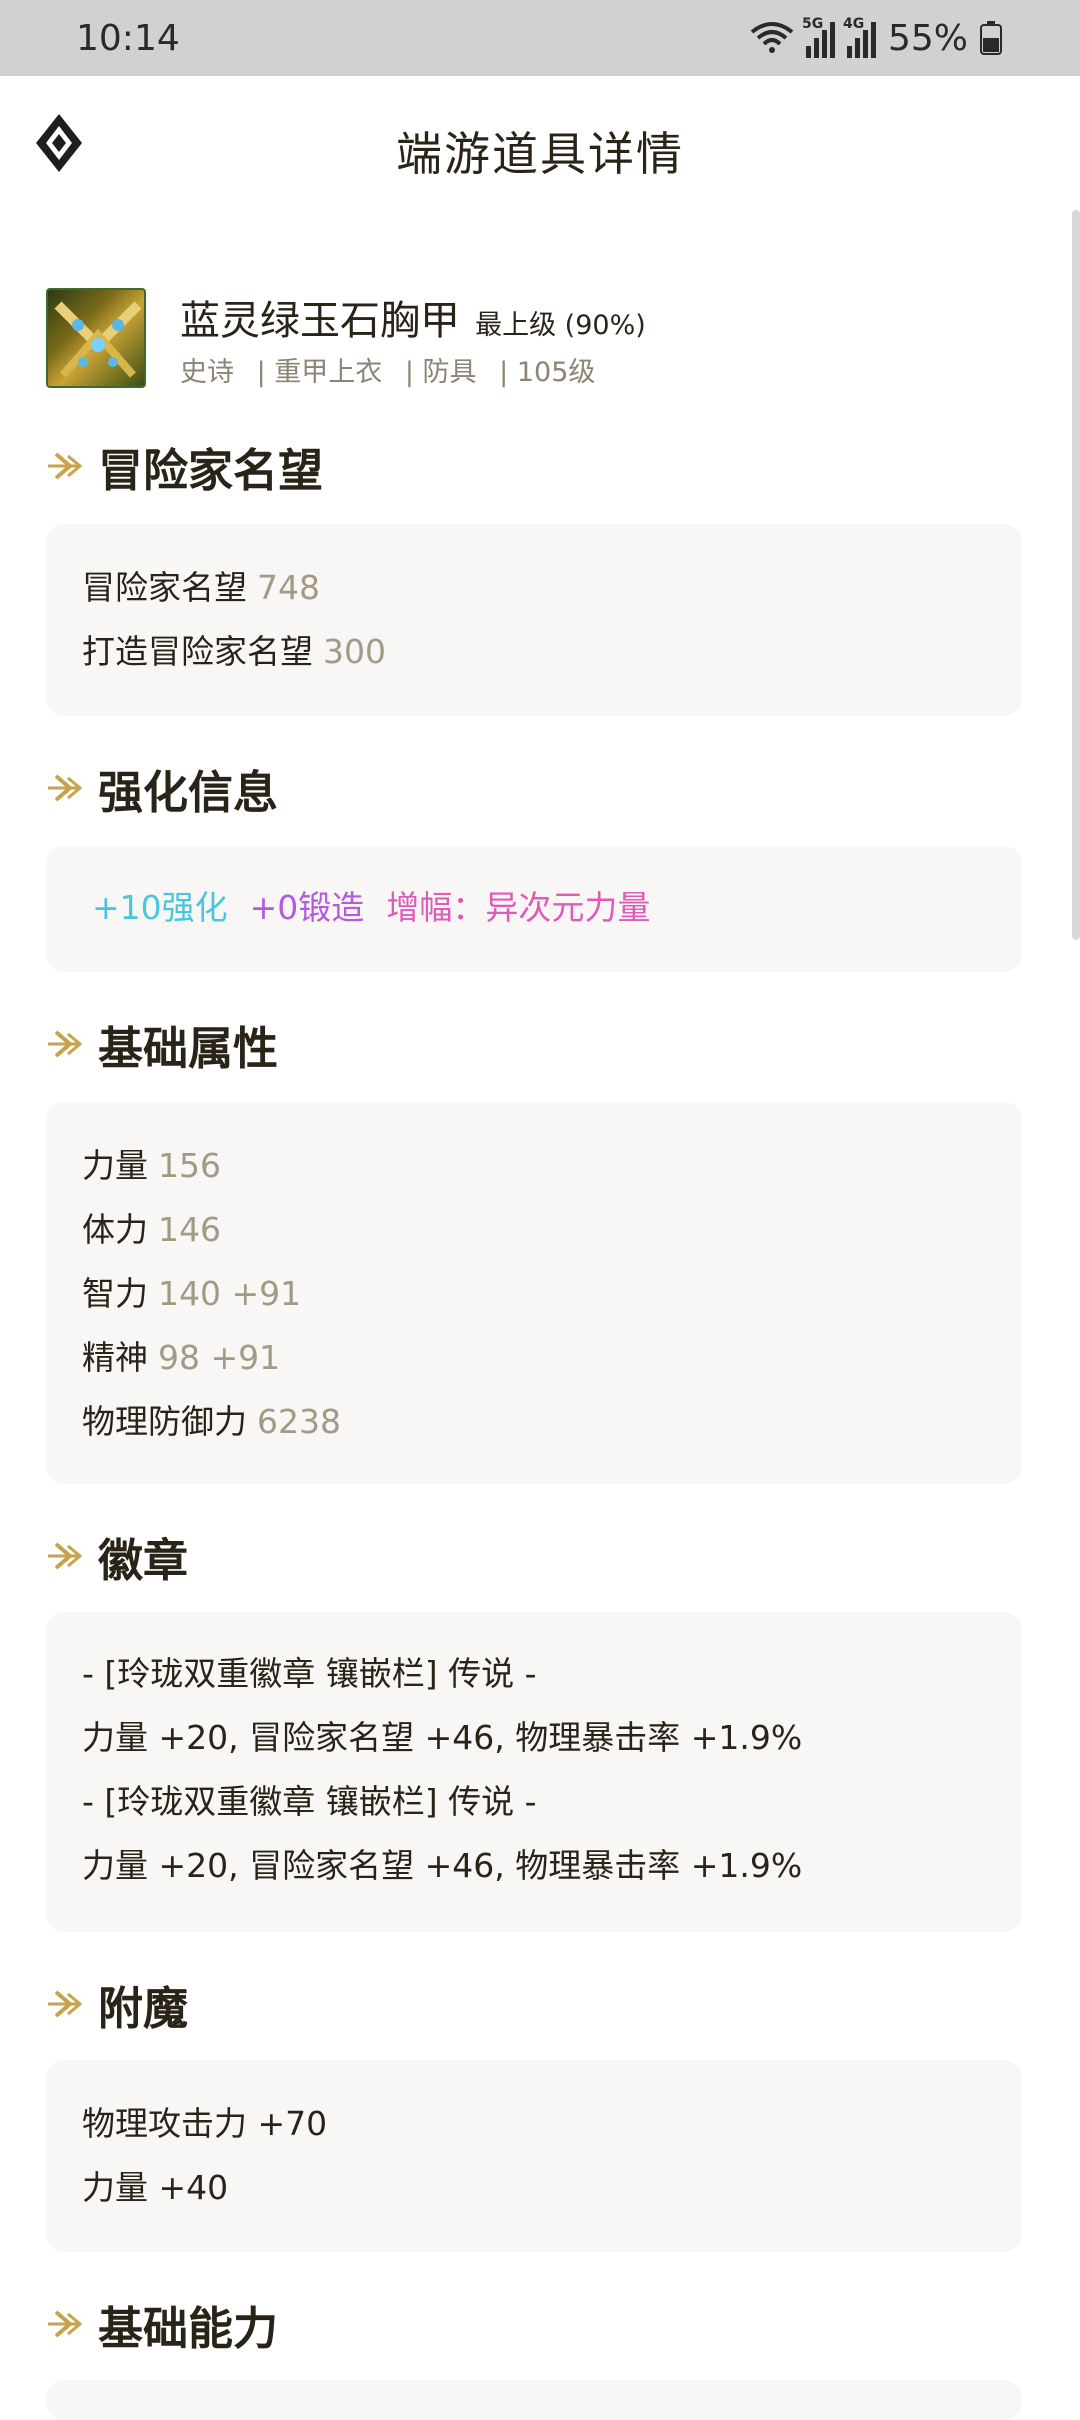 Image resolution: width=1080 pixels, height=2420 pixels. I want to click on amplify-value: 增幅：异次元力量, so click(518, 907).